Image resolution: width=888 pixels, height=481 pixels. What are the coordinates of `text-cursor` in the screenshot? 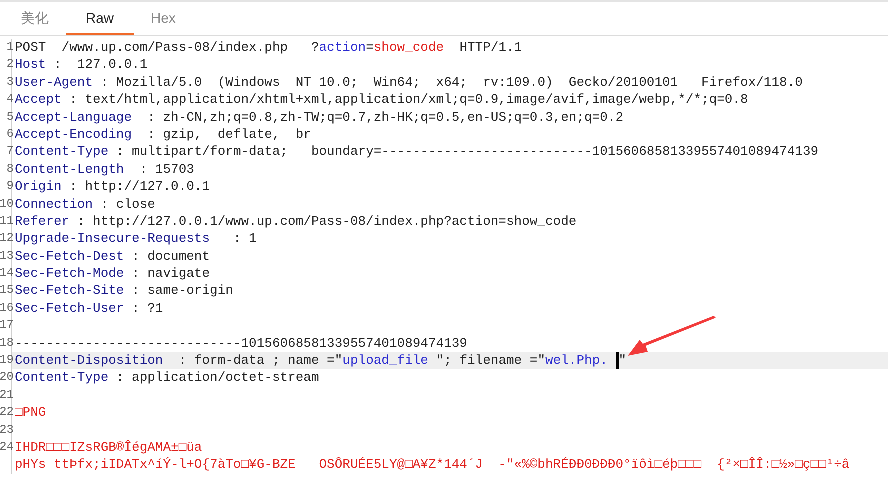 It's located at (617, 361).